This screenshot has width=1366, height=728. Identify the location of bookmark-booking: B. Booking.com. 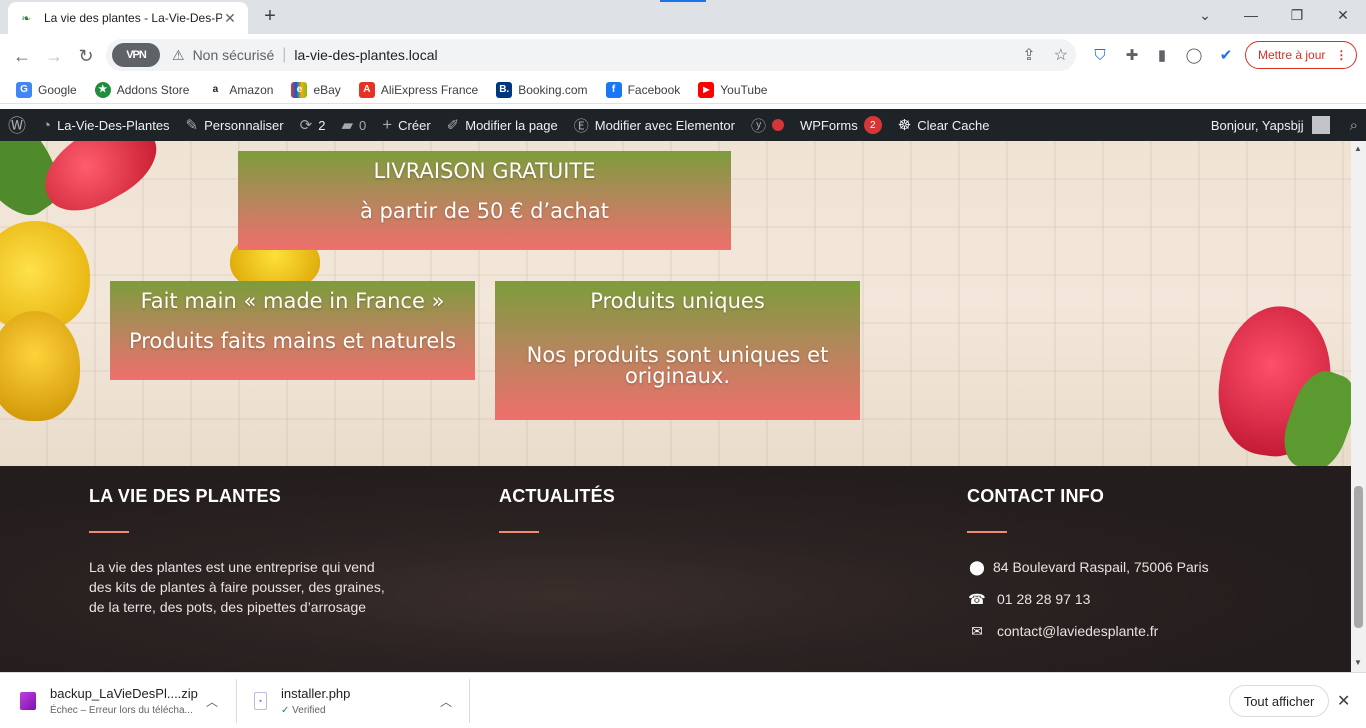
(542, 89).